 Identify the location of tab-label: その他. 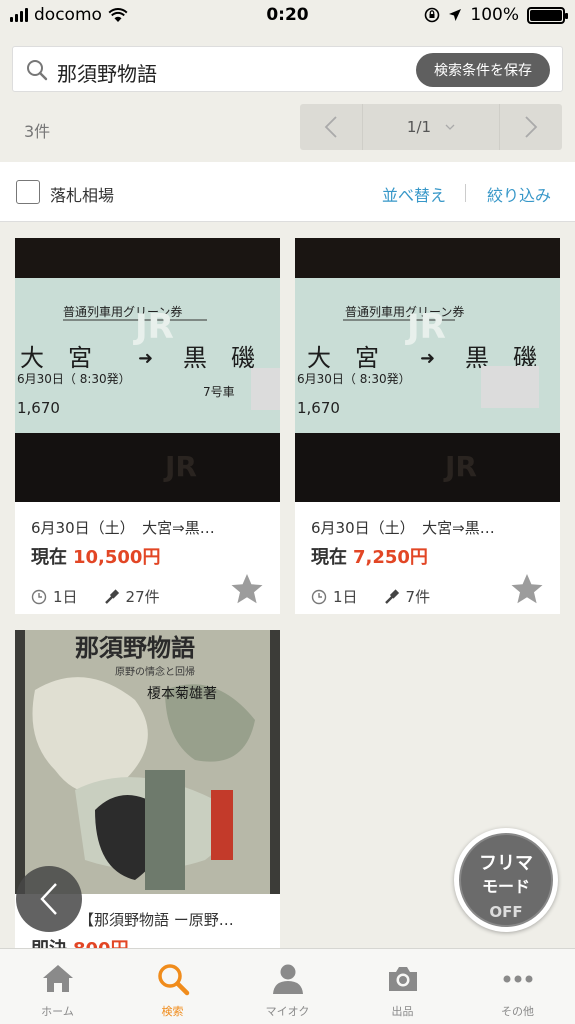
(517, 1011).